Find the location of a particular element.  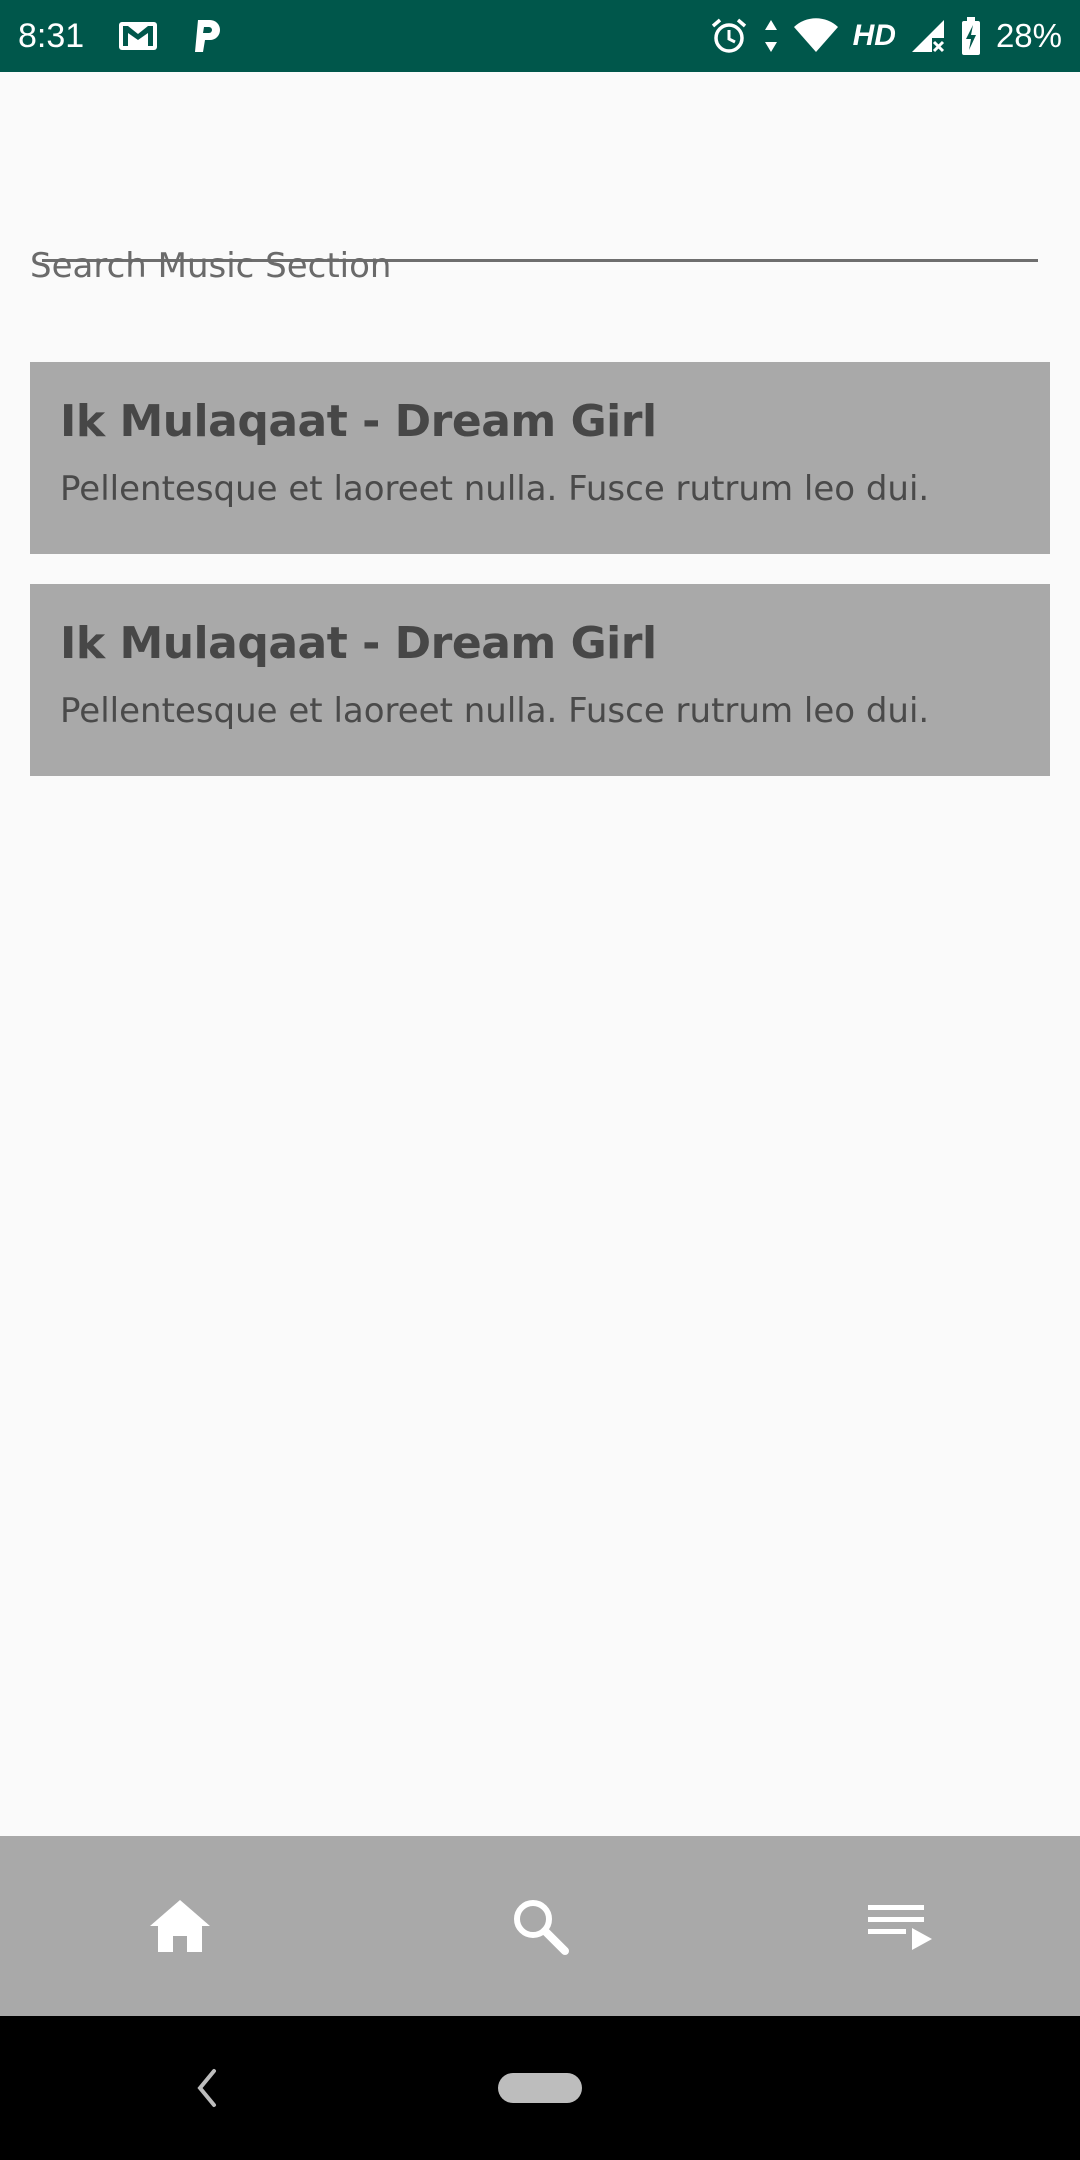

system-navigation-bar is located at coordinates (540, 2088).